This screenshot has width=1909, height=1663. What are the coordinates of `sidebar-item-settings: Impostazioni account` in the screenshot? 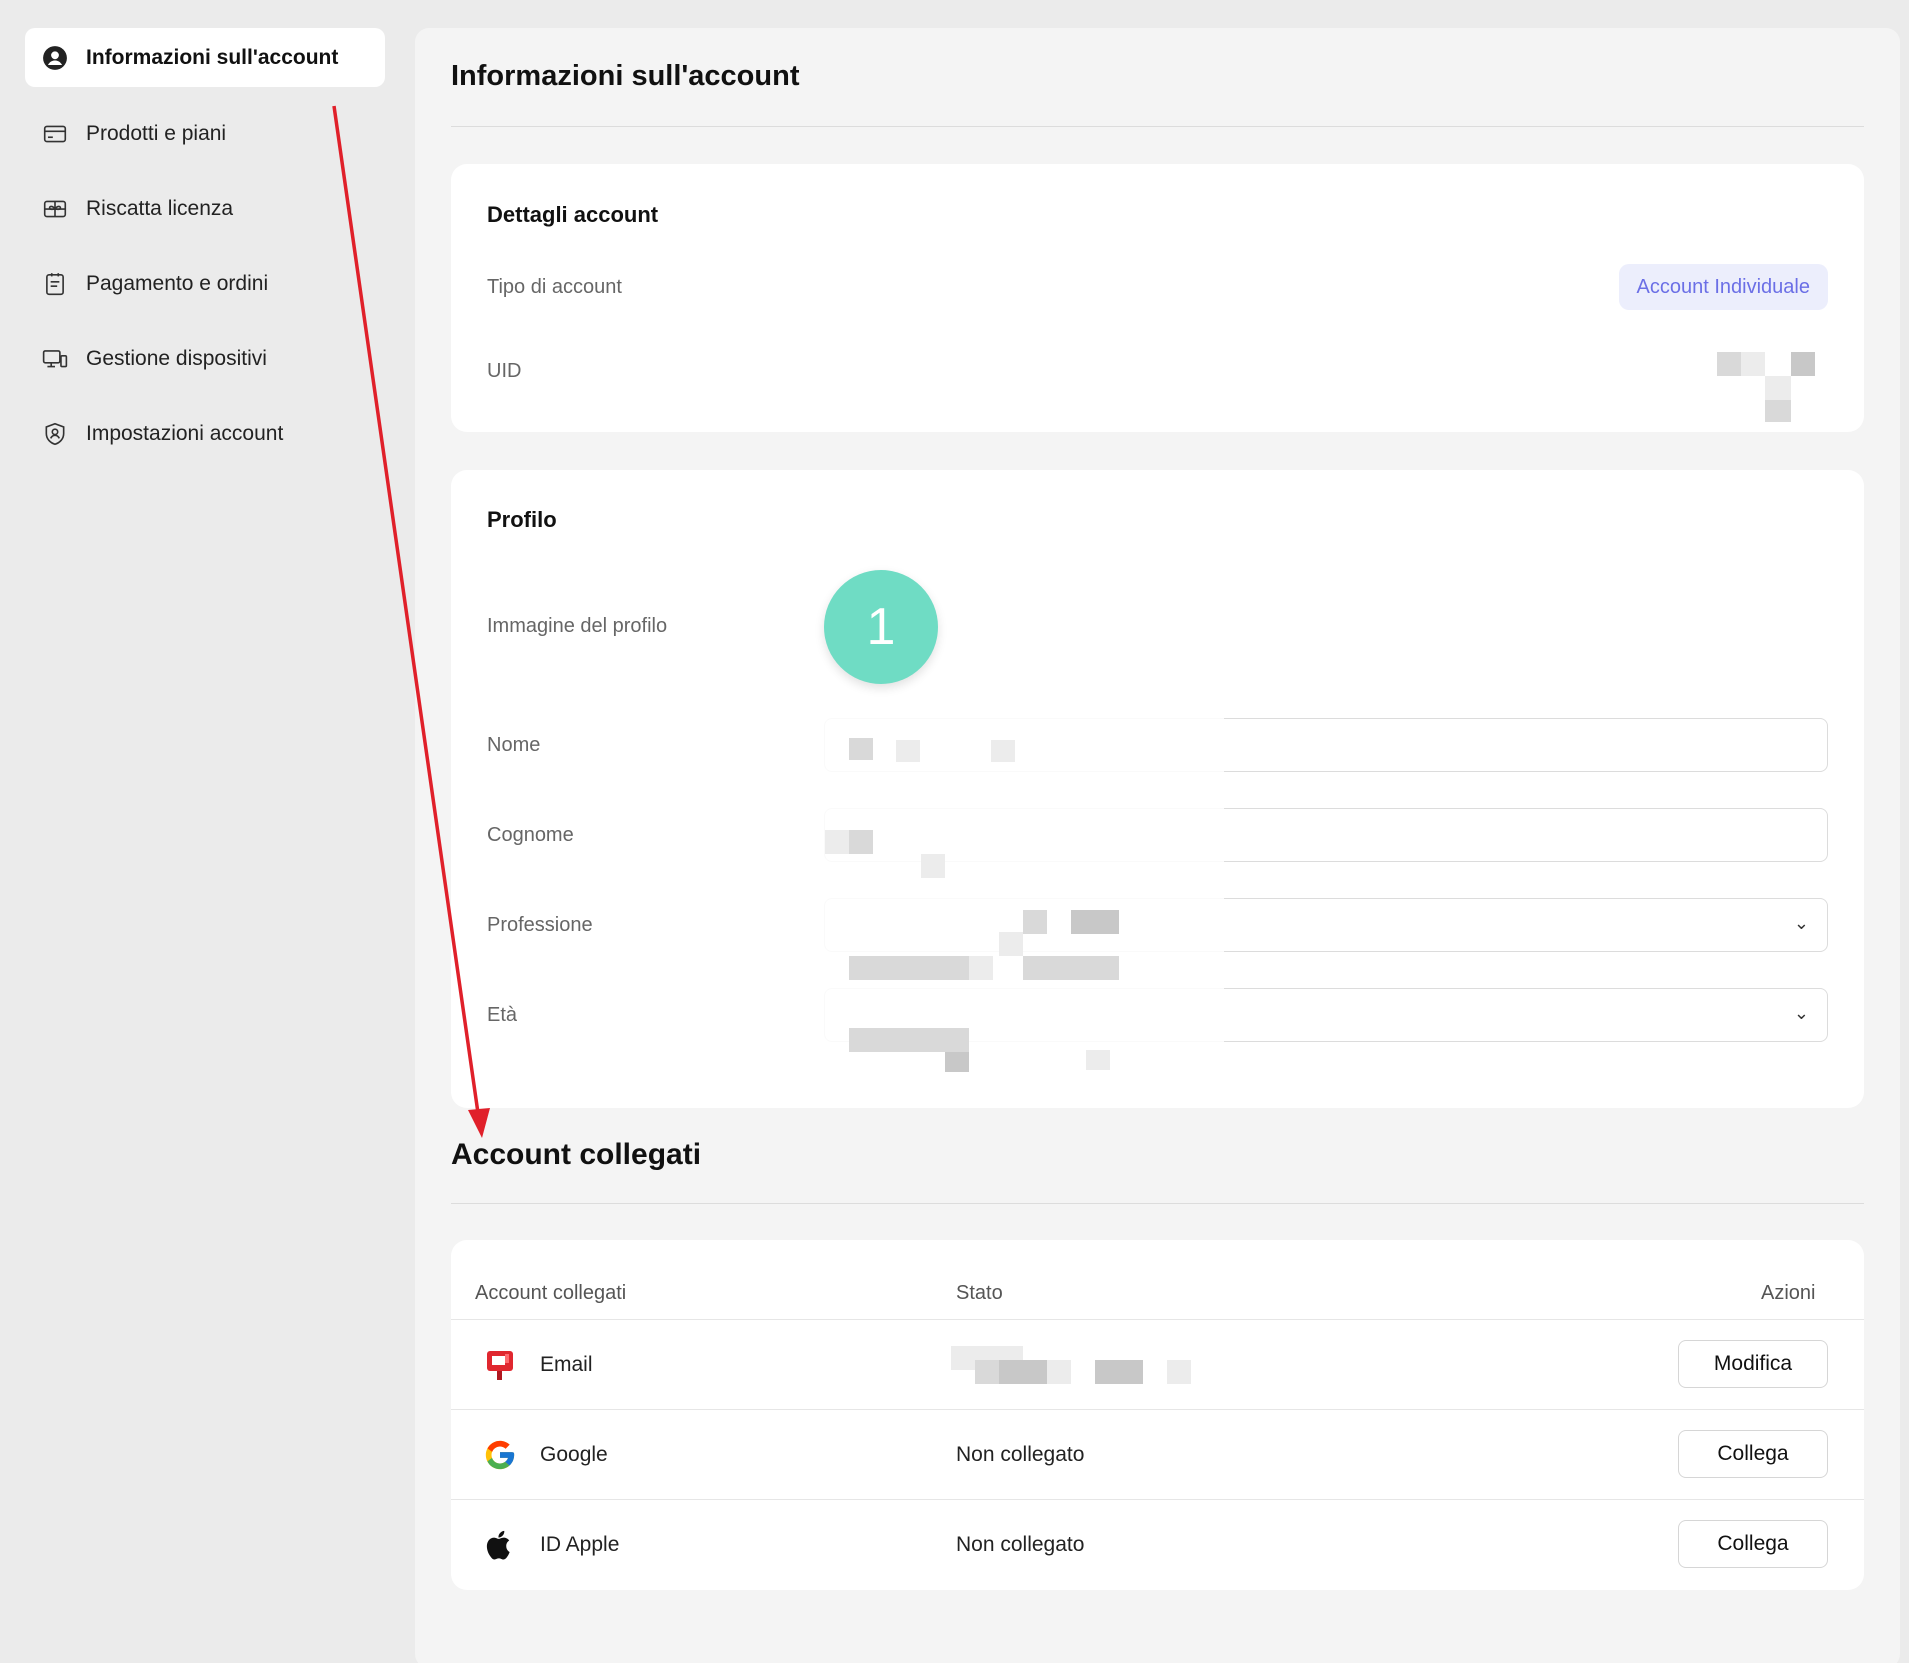 It's located at (205, 433).